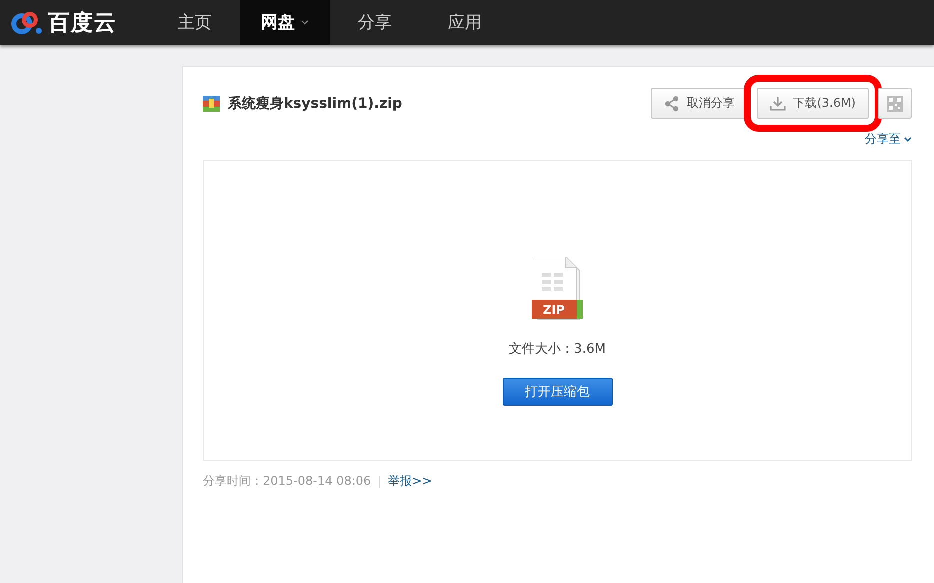 The height and width of the screenshot is (583, 934). I want to click on share-time-text: 分享时间：2015-08-14 08:06, so click(287, 481).